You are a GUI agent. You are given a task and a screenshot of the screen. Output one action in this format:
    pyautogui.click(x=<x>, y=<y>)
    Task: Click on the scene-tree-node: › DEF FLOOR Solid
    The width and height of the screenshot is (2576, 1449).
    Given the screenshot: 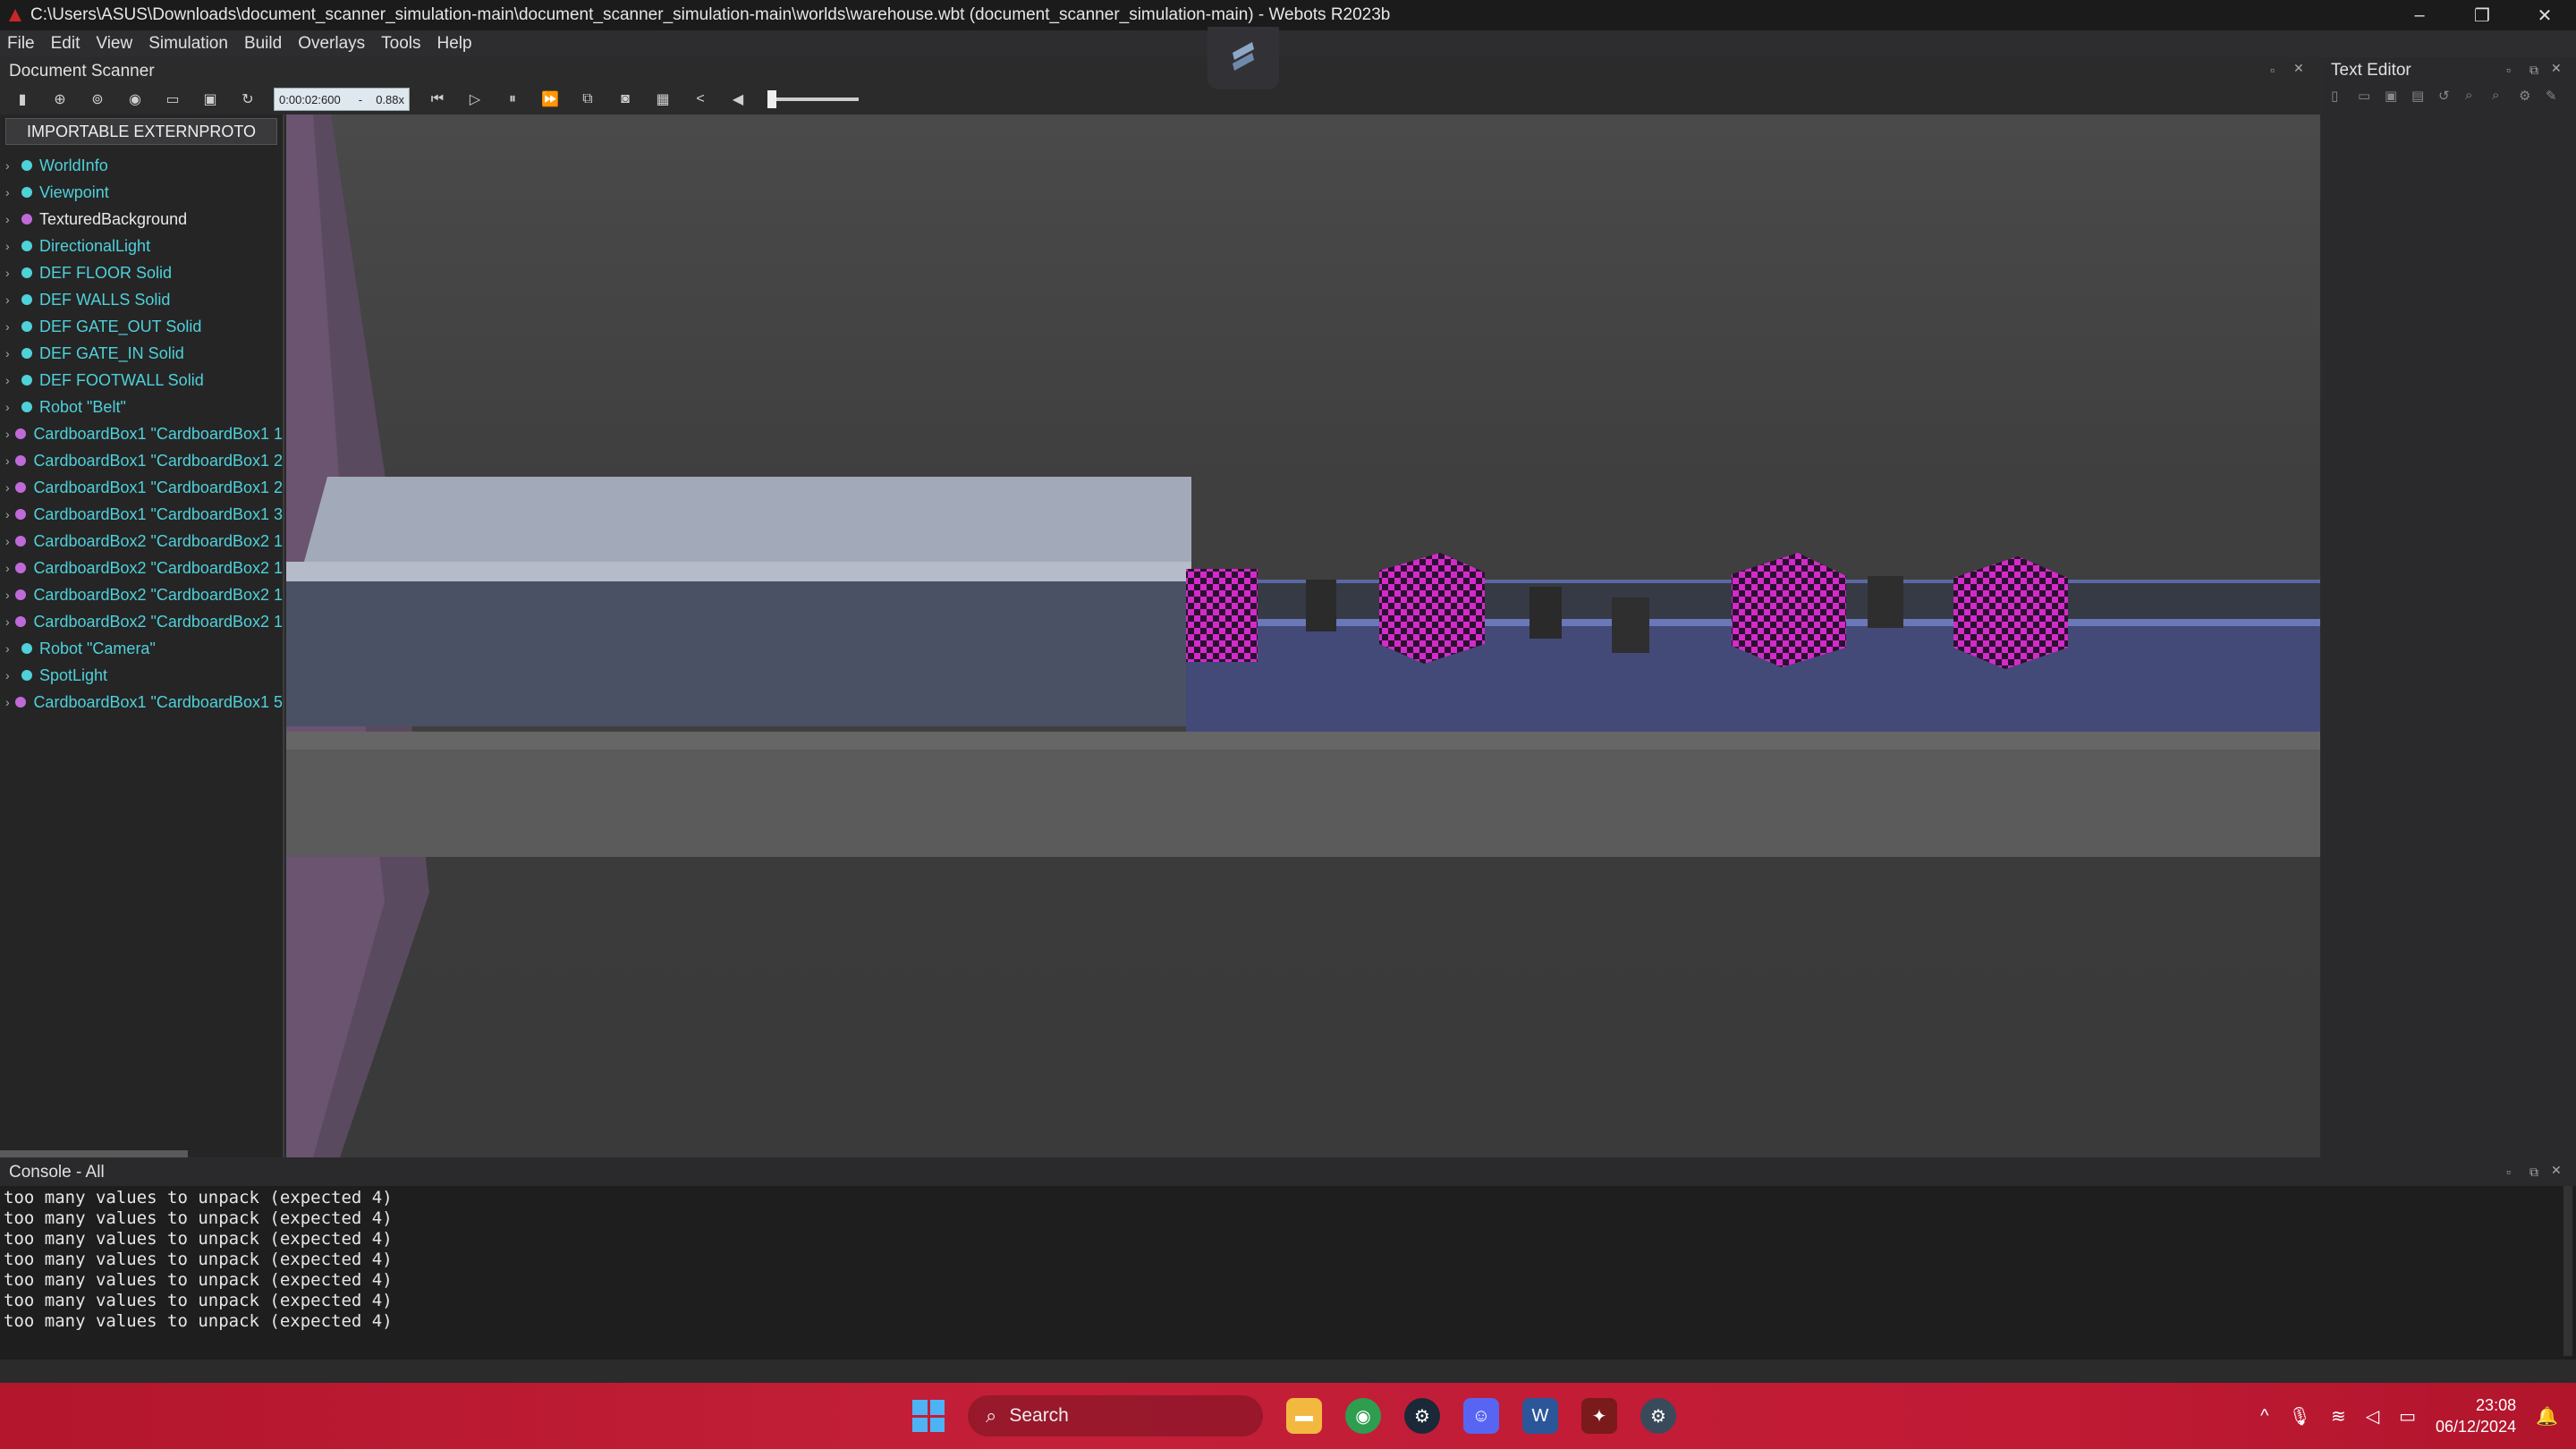 What is the action you would take?
    pyautogui.click(x=141, y=272)
    